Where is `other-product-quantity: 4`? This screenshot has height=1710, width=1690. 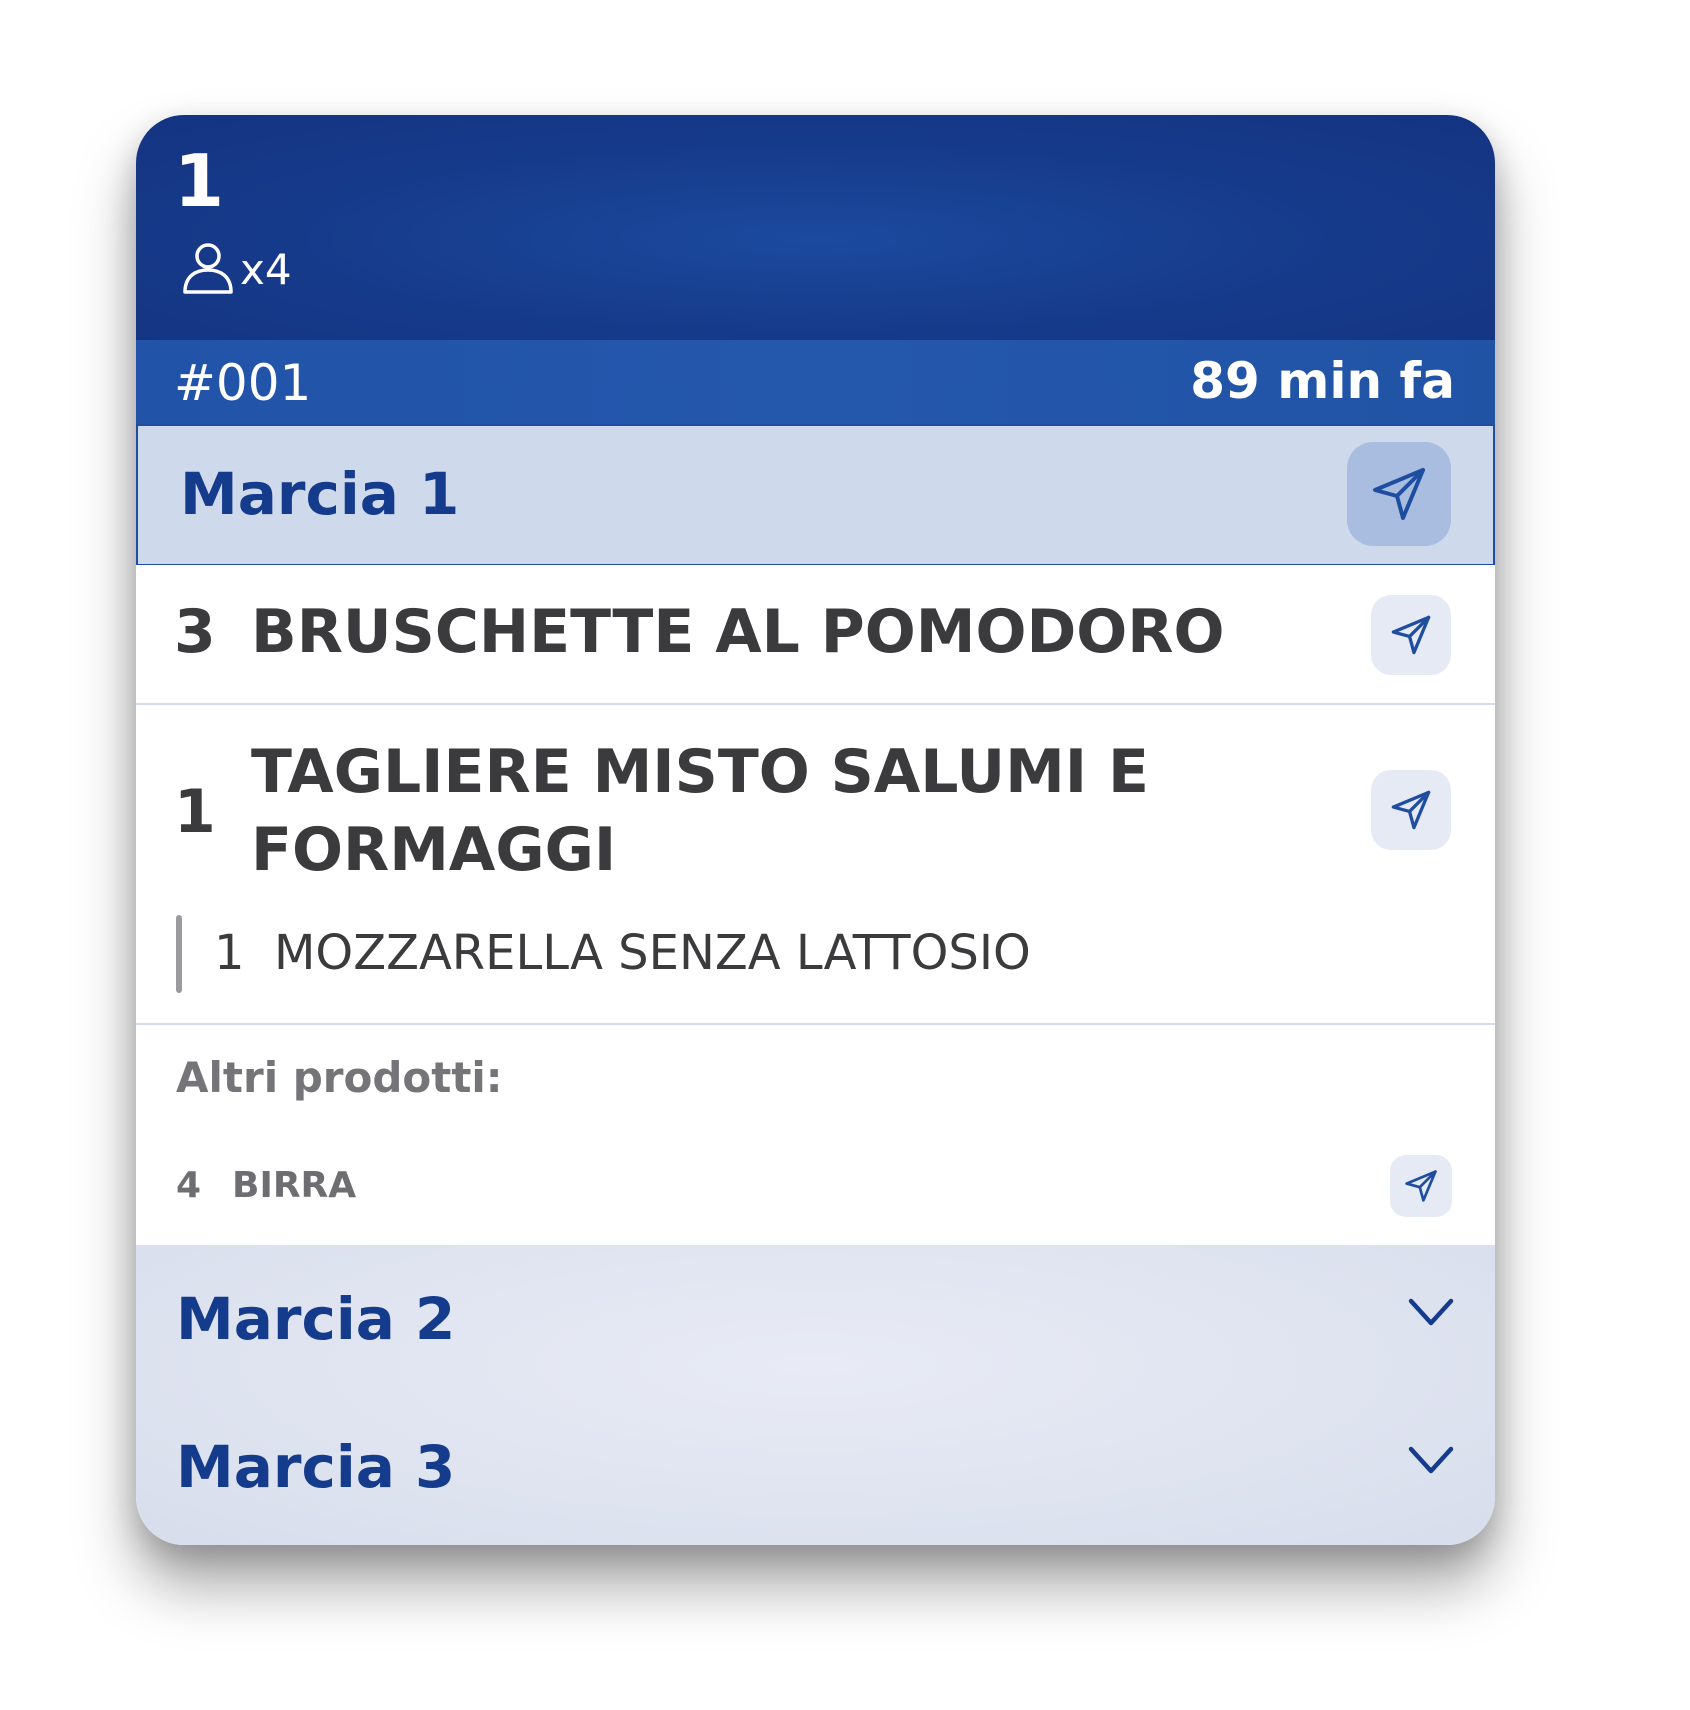 other-product-quantity: 4 is located at coordinates (189, 1185).